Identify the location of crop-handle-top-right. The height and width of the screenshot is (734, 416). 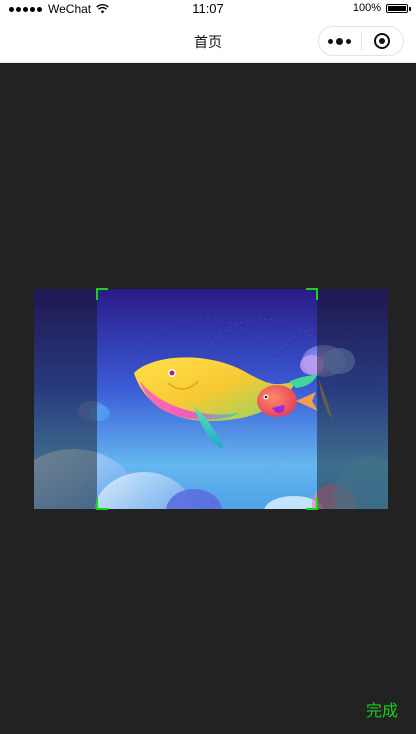
(312, 294).